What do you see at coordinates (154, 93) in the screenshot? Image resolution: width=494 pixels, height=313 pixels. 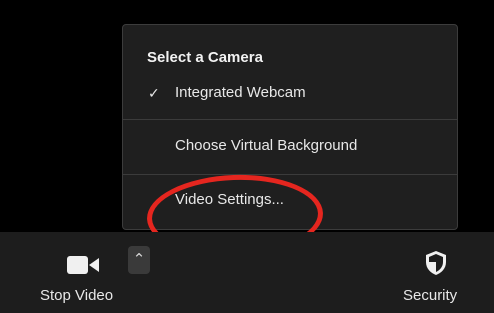 I see `checkmark-icon: ✓` at bounding box center [154, 93].